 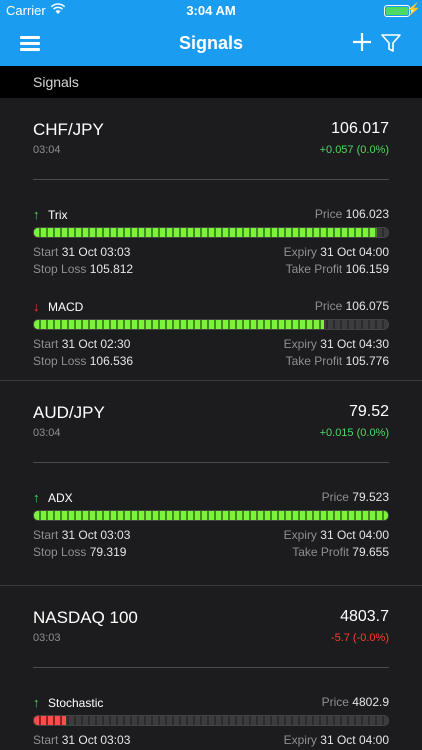 What do you see at coordinates (413, 9) in the screenshot?
I see `charging-icon: ⚡` at bounding box center [413, 9].